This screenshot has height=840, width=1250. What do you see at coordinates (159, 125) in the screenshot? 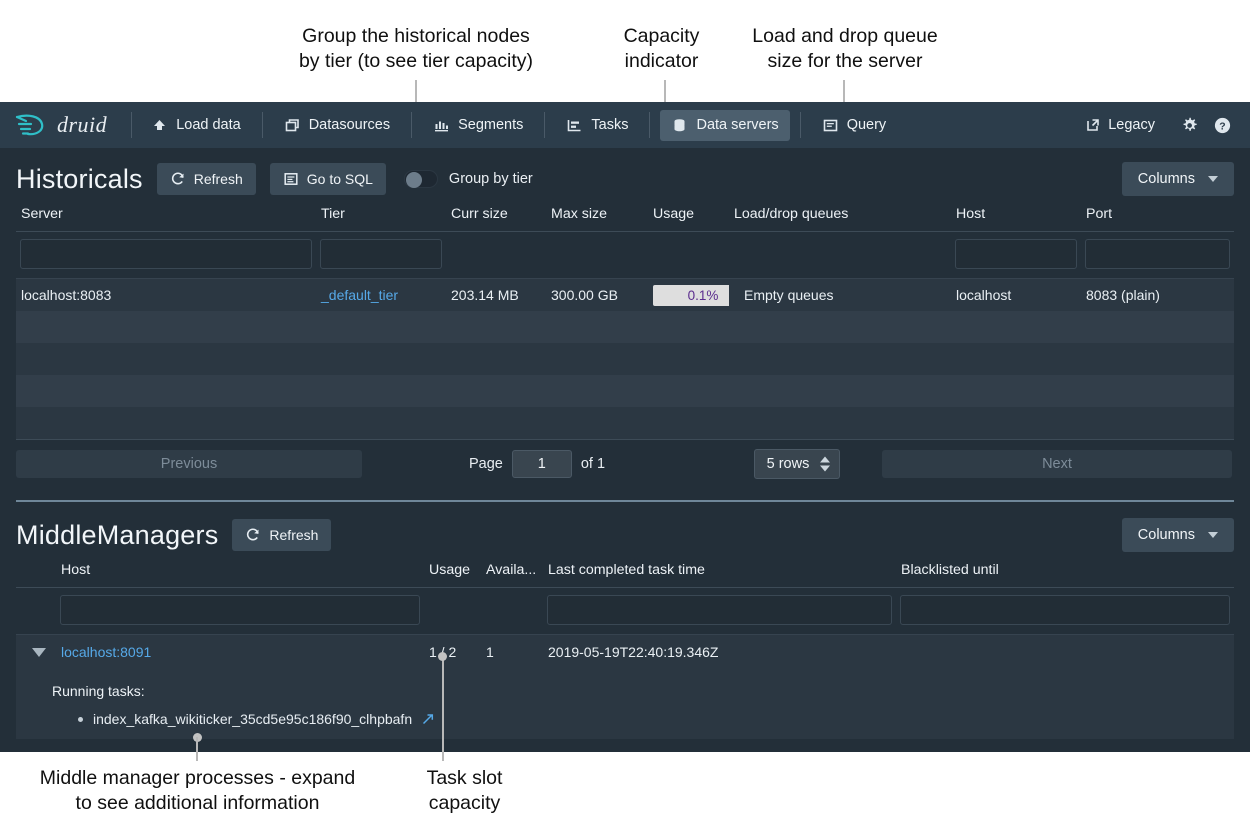
I see `upload-icon` at bounding box center [159, 125].